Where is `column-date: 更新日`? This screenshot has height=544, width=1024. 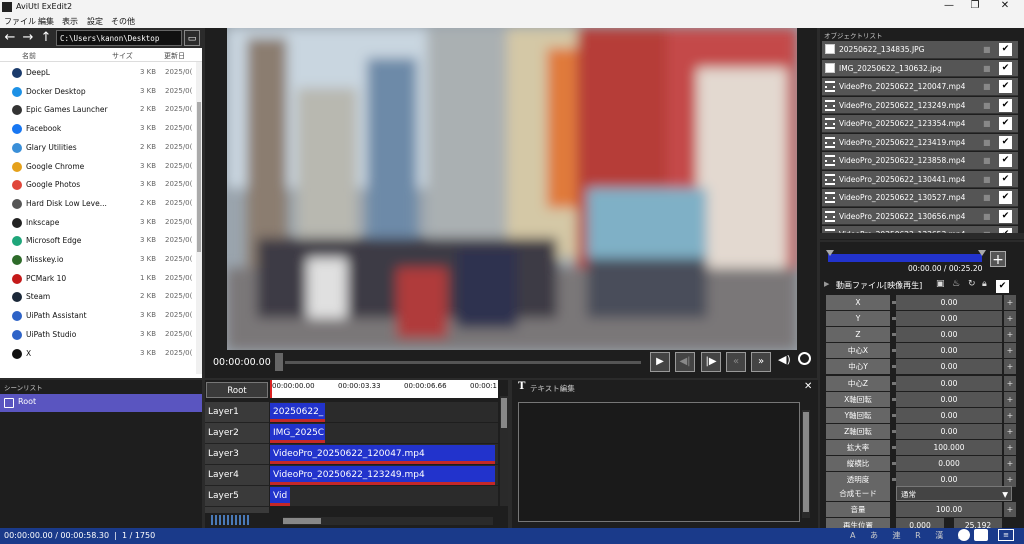 column-date: 更新日 is located at coordinates (174, 56).